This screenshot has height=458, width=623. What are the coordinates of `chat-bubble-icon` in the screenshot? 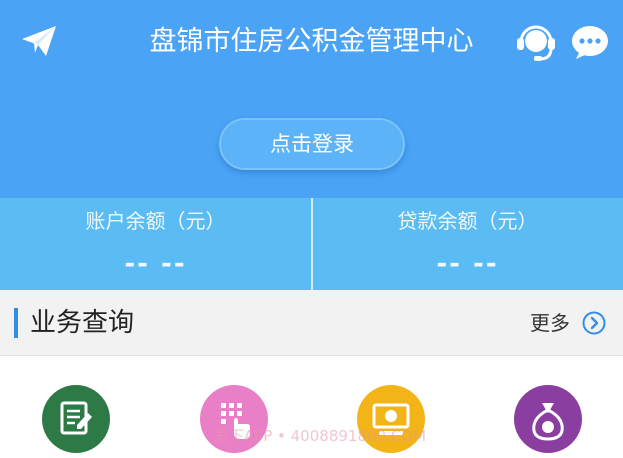 It's located at (590, 42).